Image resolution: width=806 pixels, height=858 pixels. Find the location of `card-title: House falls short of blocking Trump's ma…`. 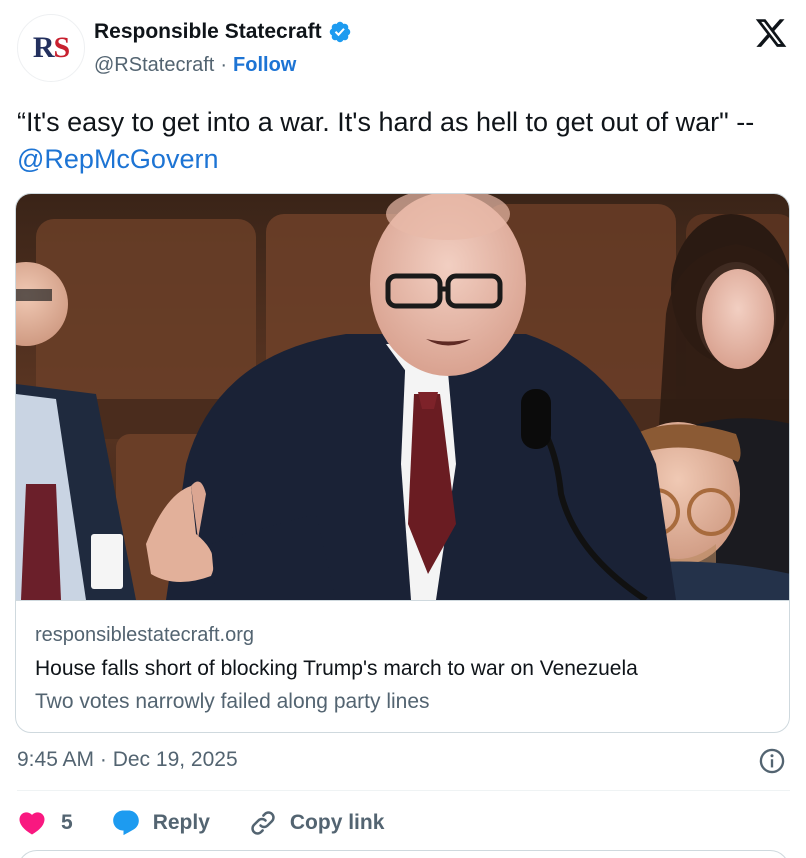

card-title: House falls short of blocking Trump's ma… is located at coordinates (336, 668).